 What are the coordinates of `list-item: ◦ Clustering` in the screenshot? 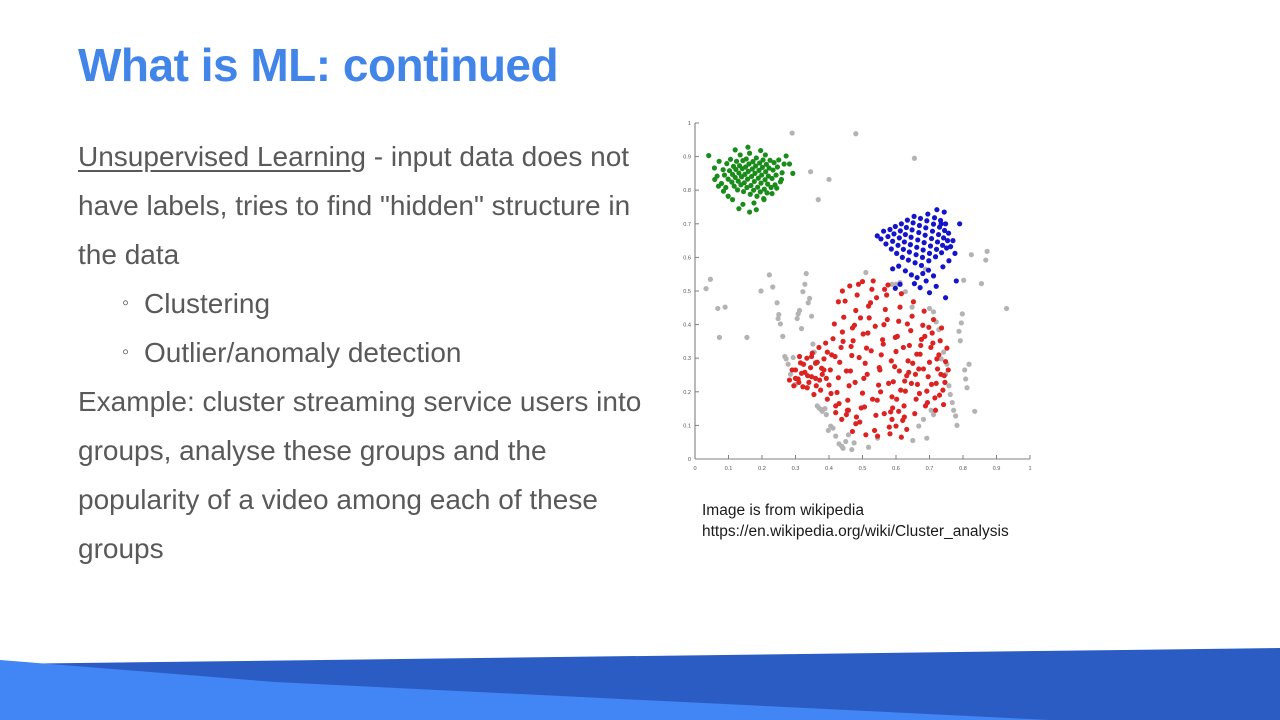 It's located at (368, 303).